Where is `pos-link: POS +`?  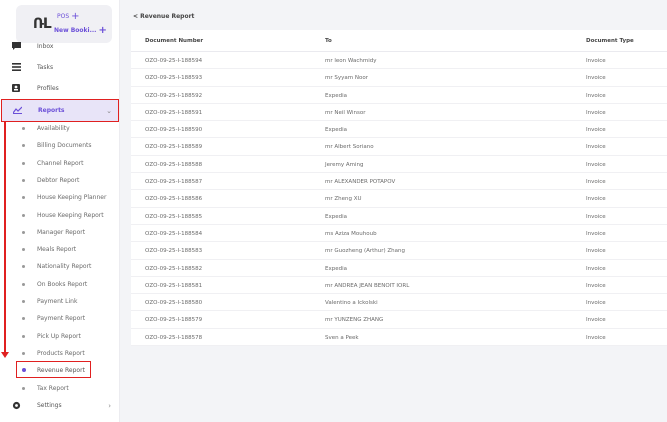 pos-link: POS + is located at coordinates (68, 16).